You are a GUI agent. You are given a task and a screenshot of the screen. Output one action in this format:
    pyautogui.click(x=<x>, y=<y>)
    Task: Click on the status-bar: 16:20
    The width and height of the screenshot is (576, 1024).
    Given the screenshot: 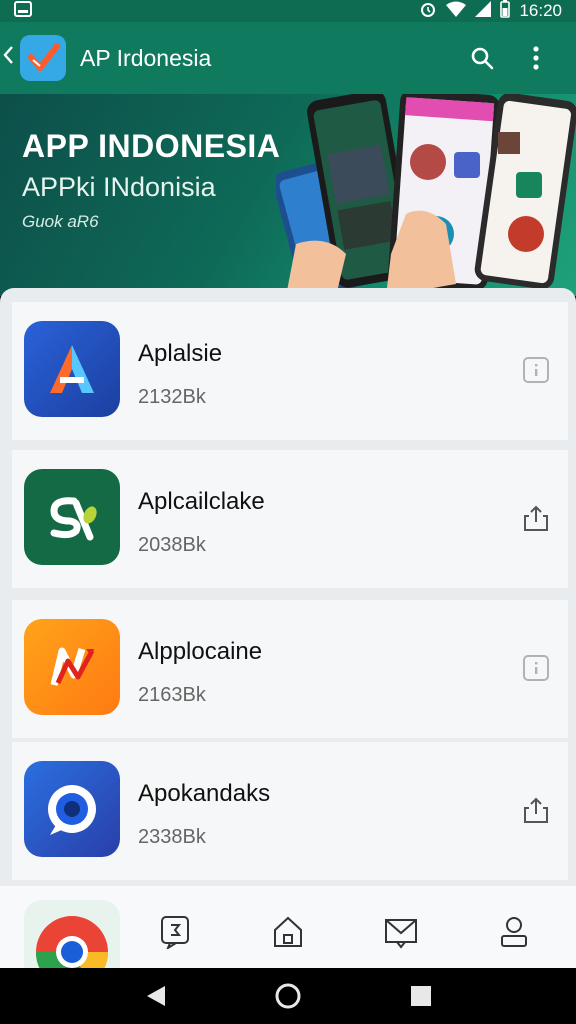 What is the action you would take?
    pyautogui.click(x=288, y=11)
    